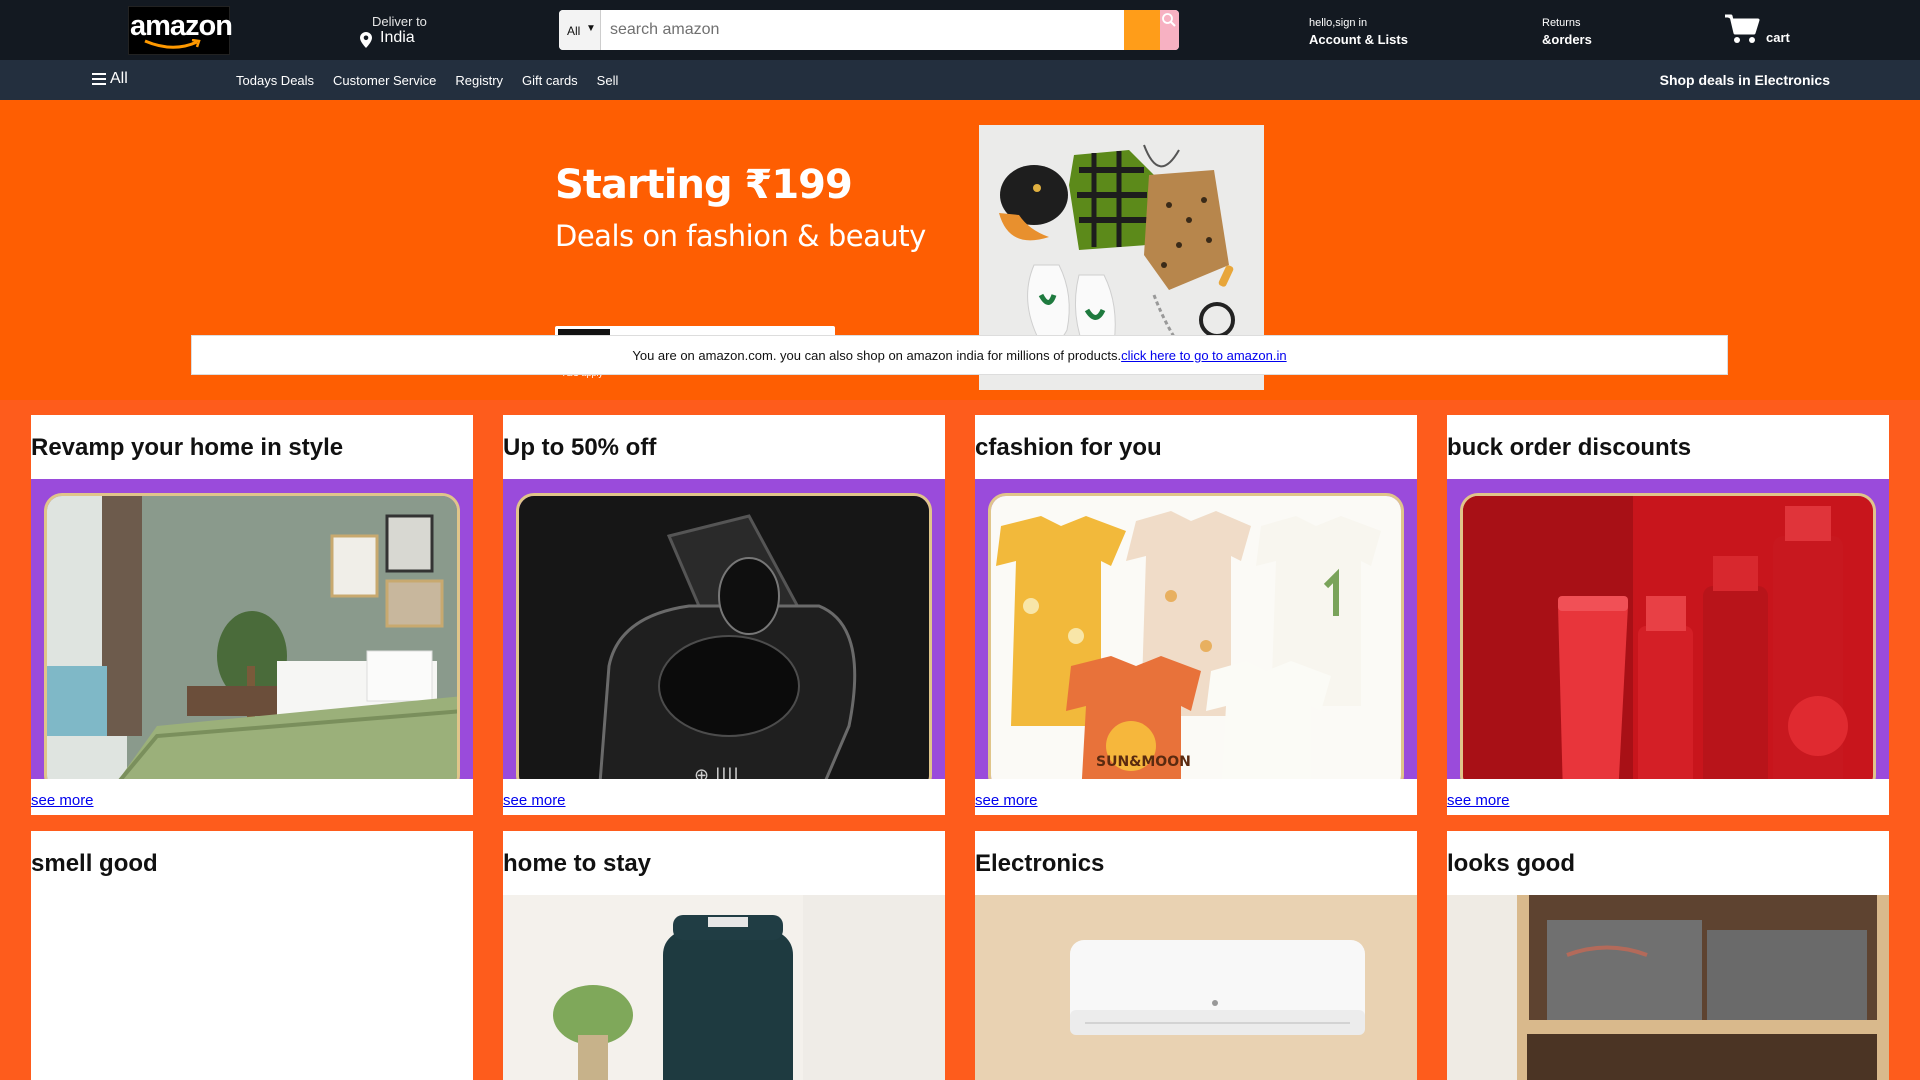  I want to click on earbuds-illustration: ⊕ ||||, so click(724, 637).